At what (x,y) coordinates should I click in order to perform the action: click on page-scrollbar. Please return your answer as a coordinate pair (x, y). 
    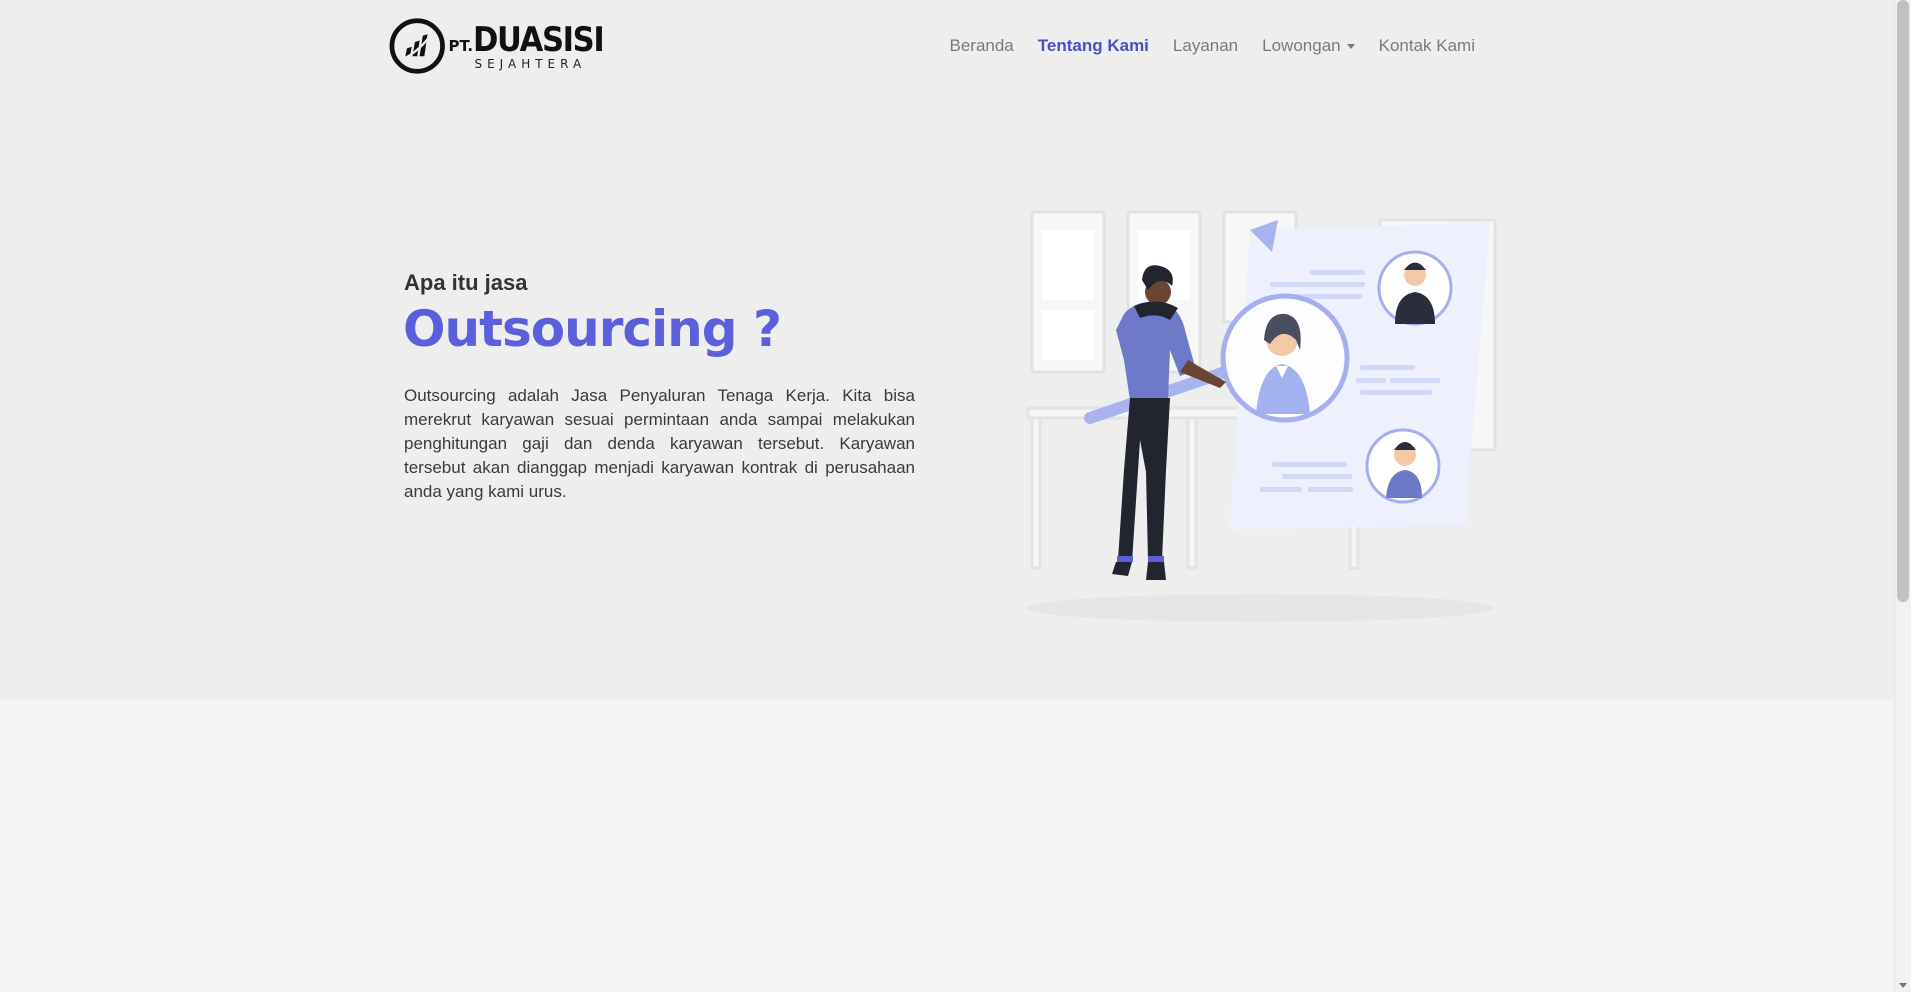
    Looking at the image, I should click on (1902, 496).